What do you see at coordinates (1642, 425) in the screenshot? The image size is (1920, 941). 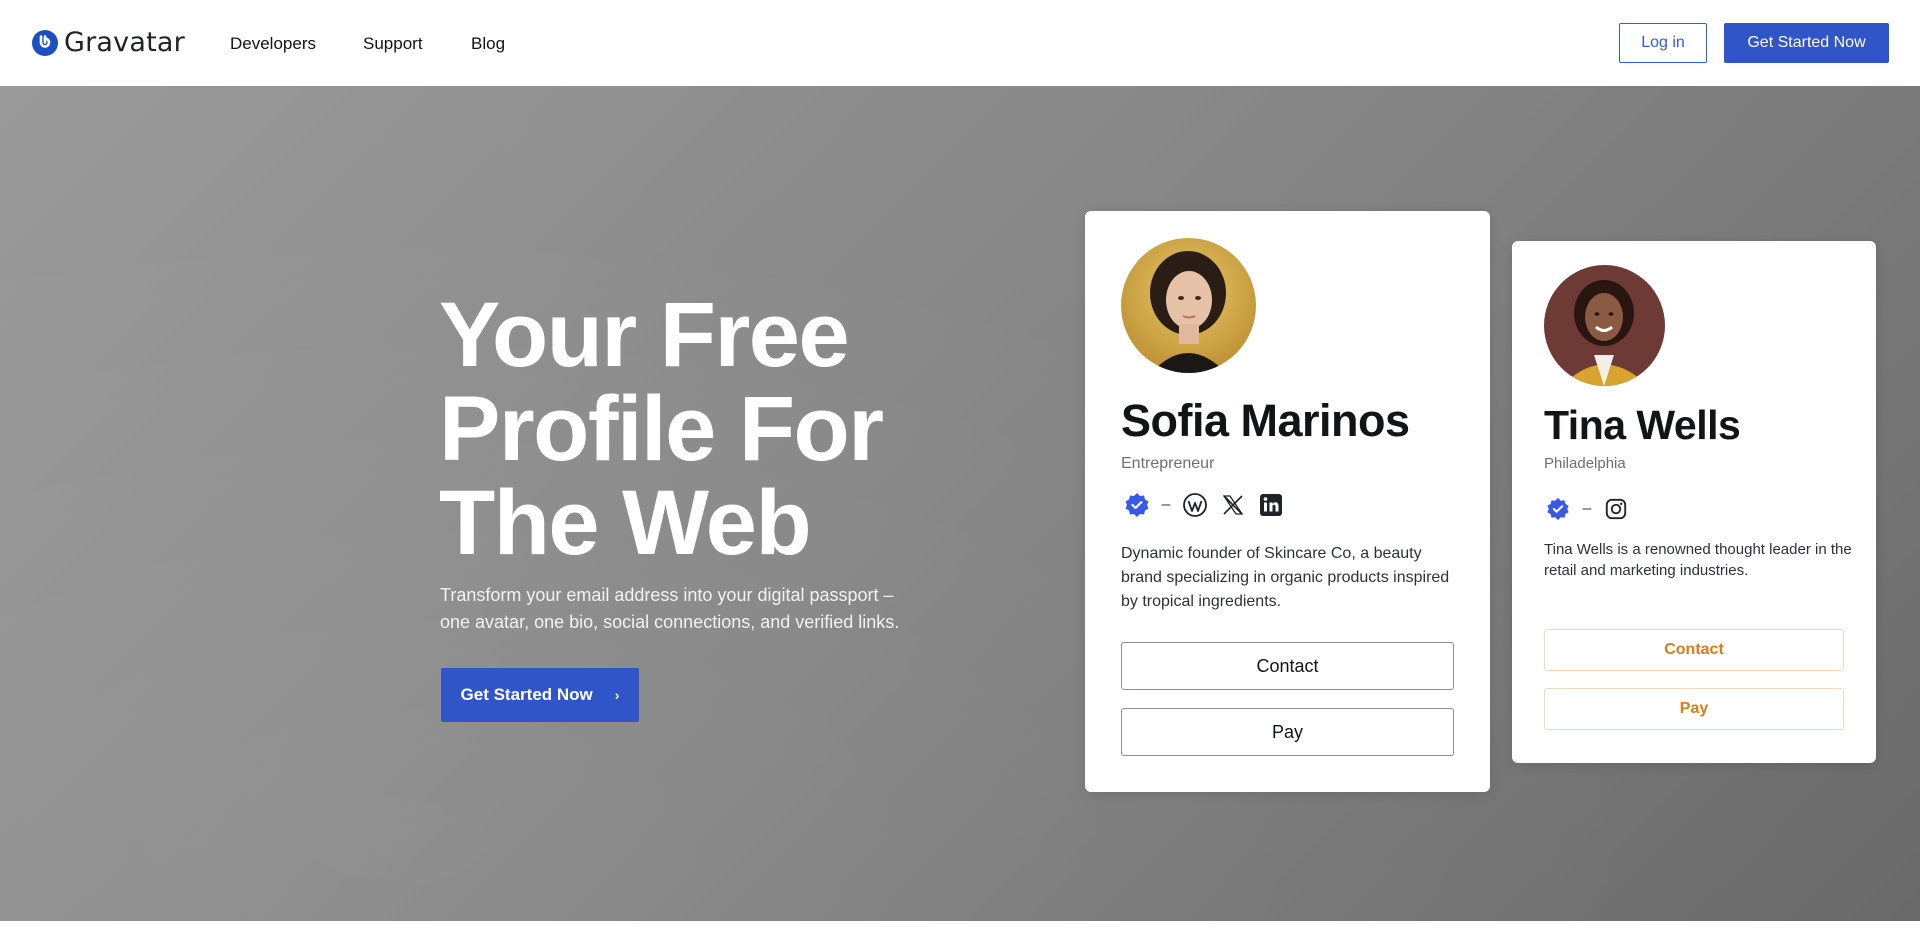 I see `profile-name: Tina Wells` at bounding box center [1642, 425].